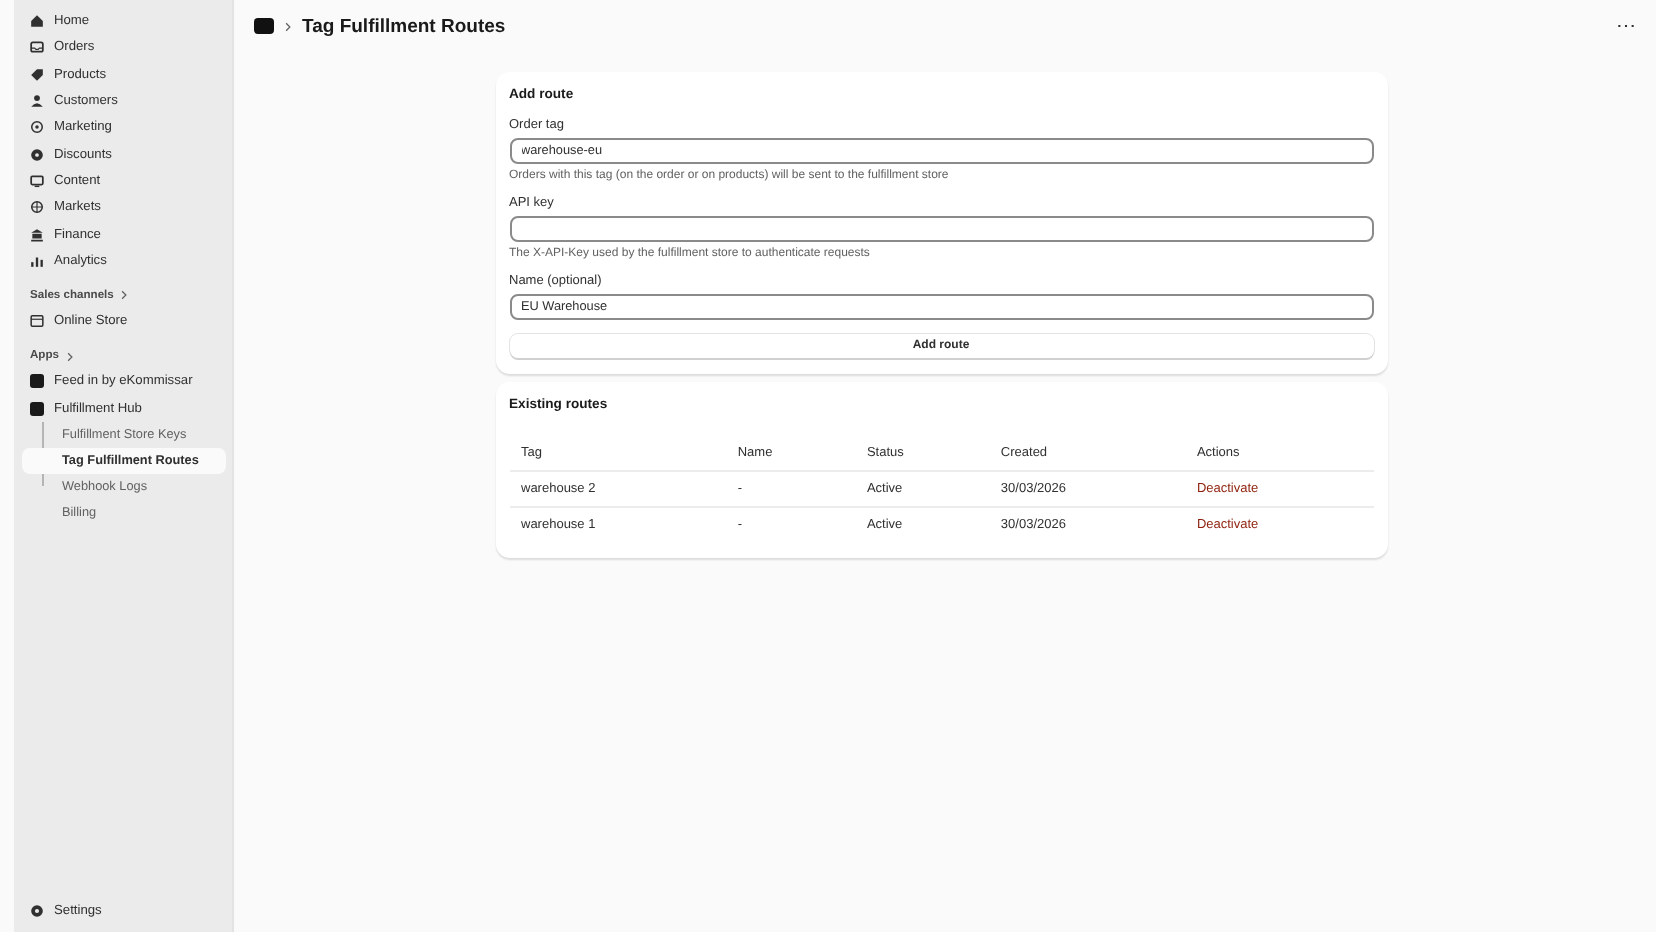  I want to click on settings-icon, so click(37, 910).